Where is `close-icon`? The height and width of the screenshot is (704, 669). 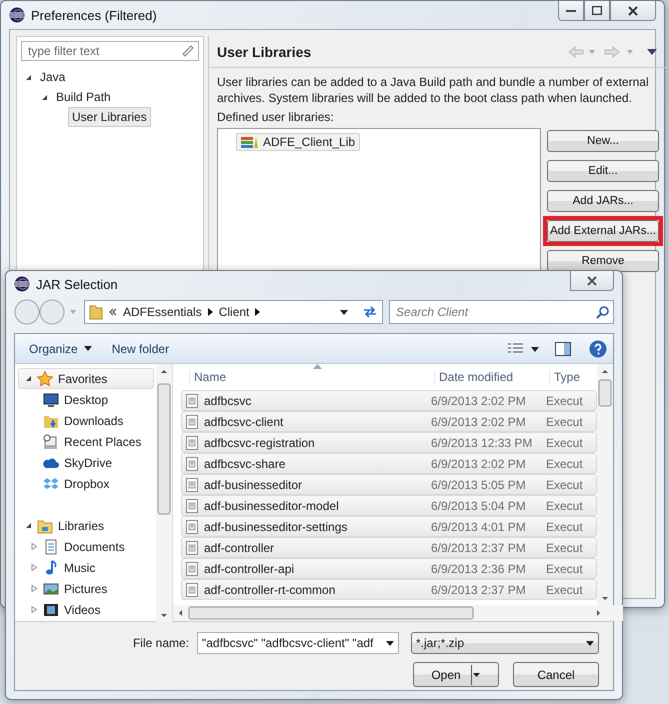
close-icon is located at coordinates (633, 11).